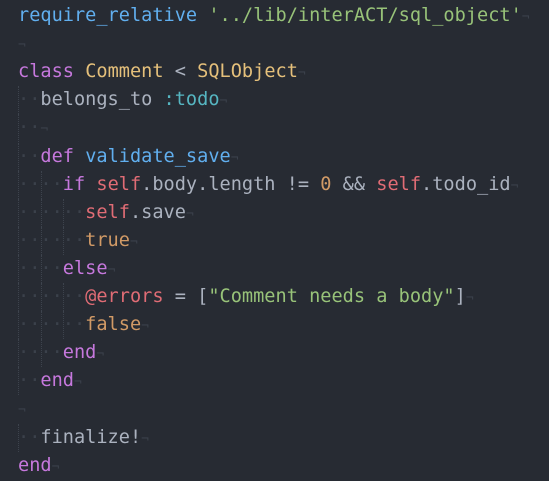 This screenshot has width=549, height=481. Describe the element at coordinates (158, 156) in the screenshot. I see `code-token: validate_save` at that location.